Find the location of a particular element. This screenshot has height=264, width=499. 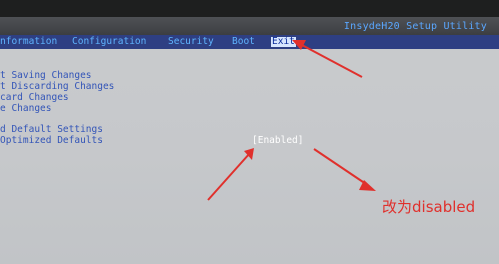

annotation-label: 改为disabled is located at coordinates (429, 207).